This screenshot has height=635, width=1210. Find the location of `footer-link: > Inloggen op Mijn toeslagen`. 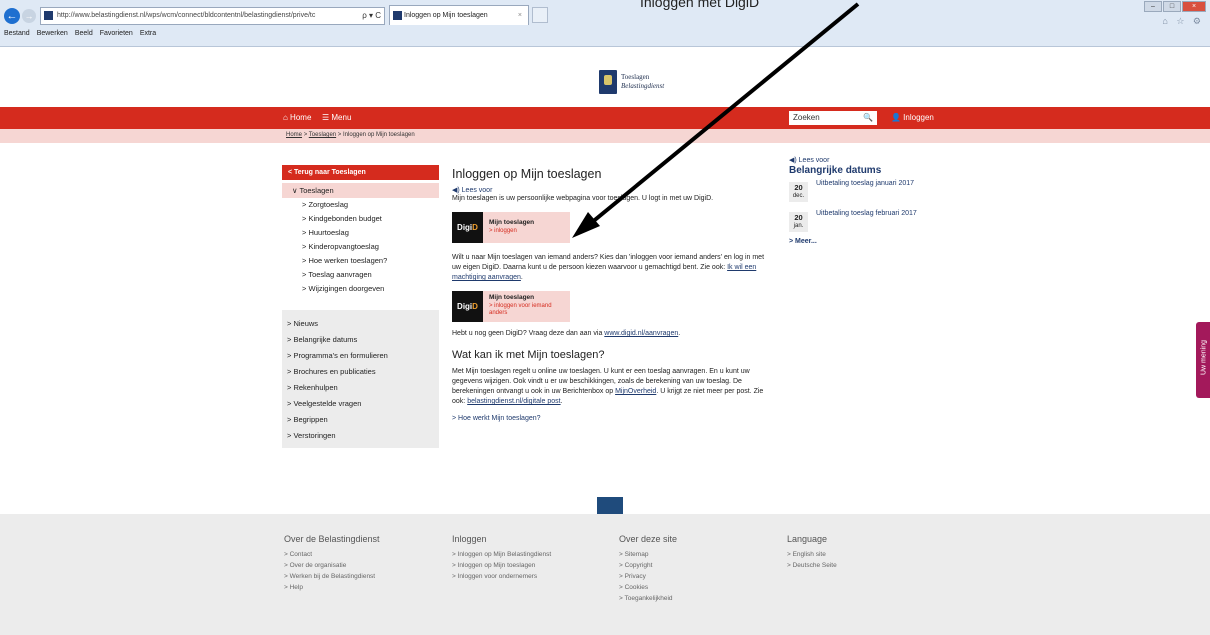

footer-link: > Inloggen op Mijn toeslagen is located at coordinates (501, 565).